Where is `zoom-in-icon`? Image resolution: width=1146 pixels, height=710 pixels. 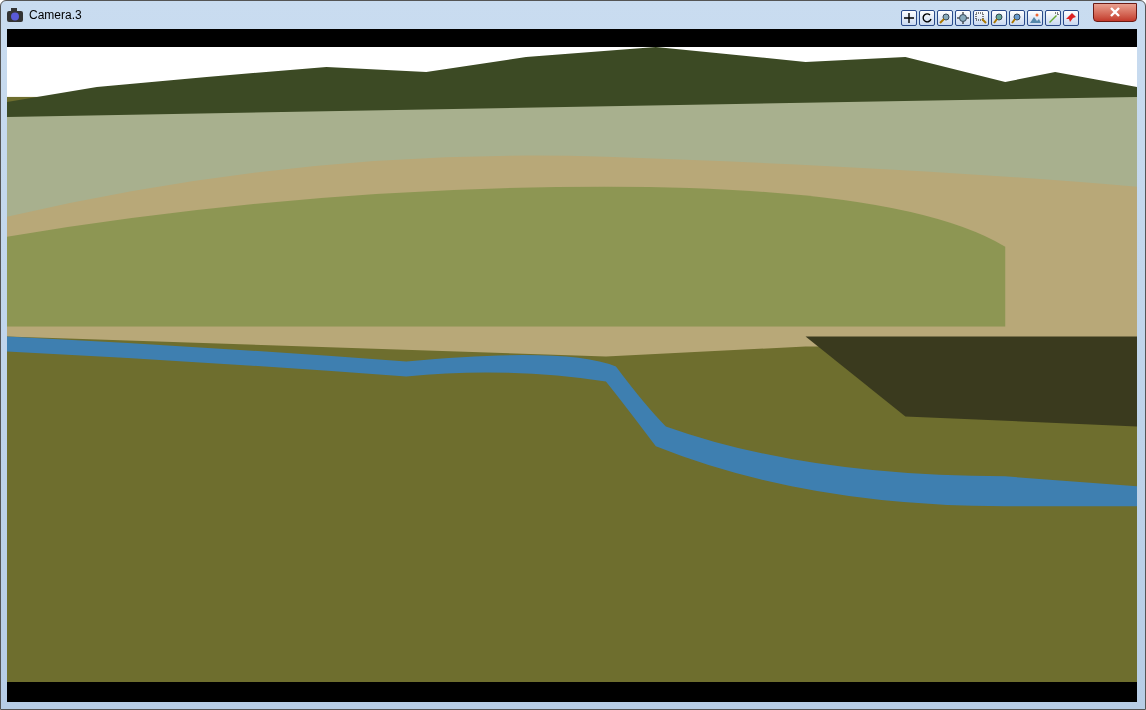 zoom-in-icon is located at coordinates (999, 18).